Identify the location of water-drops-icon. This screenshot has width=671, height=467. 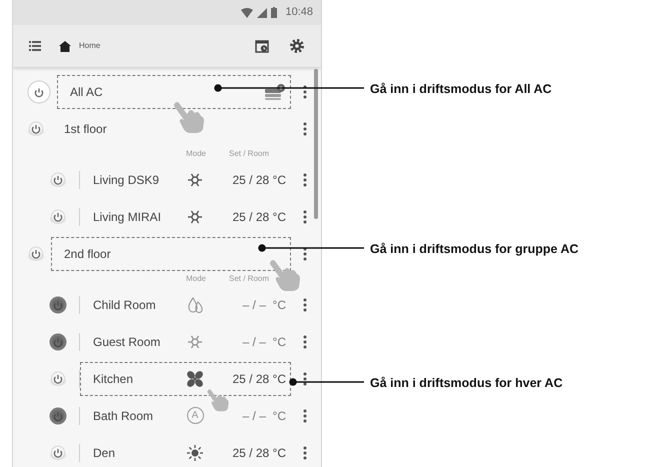
(195, 305).